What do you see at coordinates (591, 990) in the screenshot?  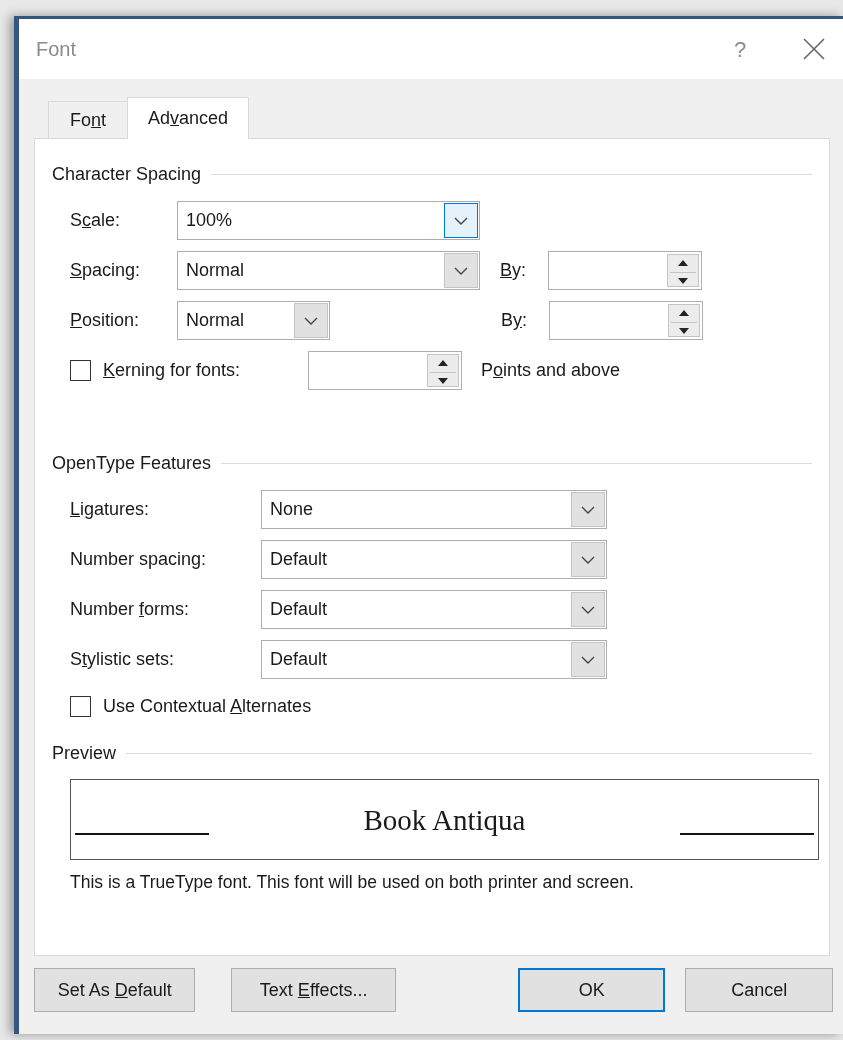 I see `dialog-button: OK` at bounding box center [591, 990].